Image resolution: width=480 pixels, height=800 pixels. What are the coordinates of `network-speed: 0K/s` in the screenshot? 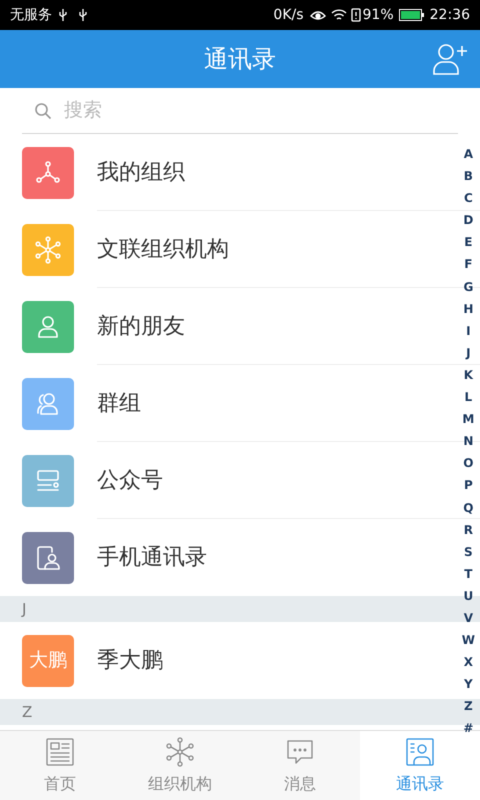 It's located at (288, 15).